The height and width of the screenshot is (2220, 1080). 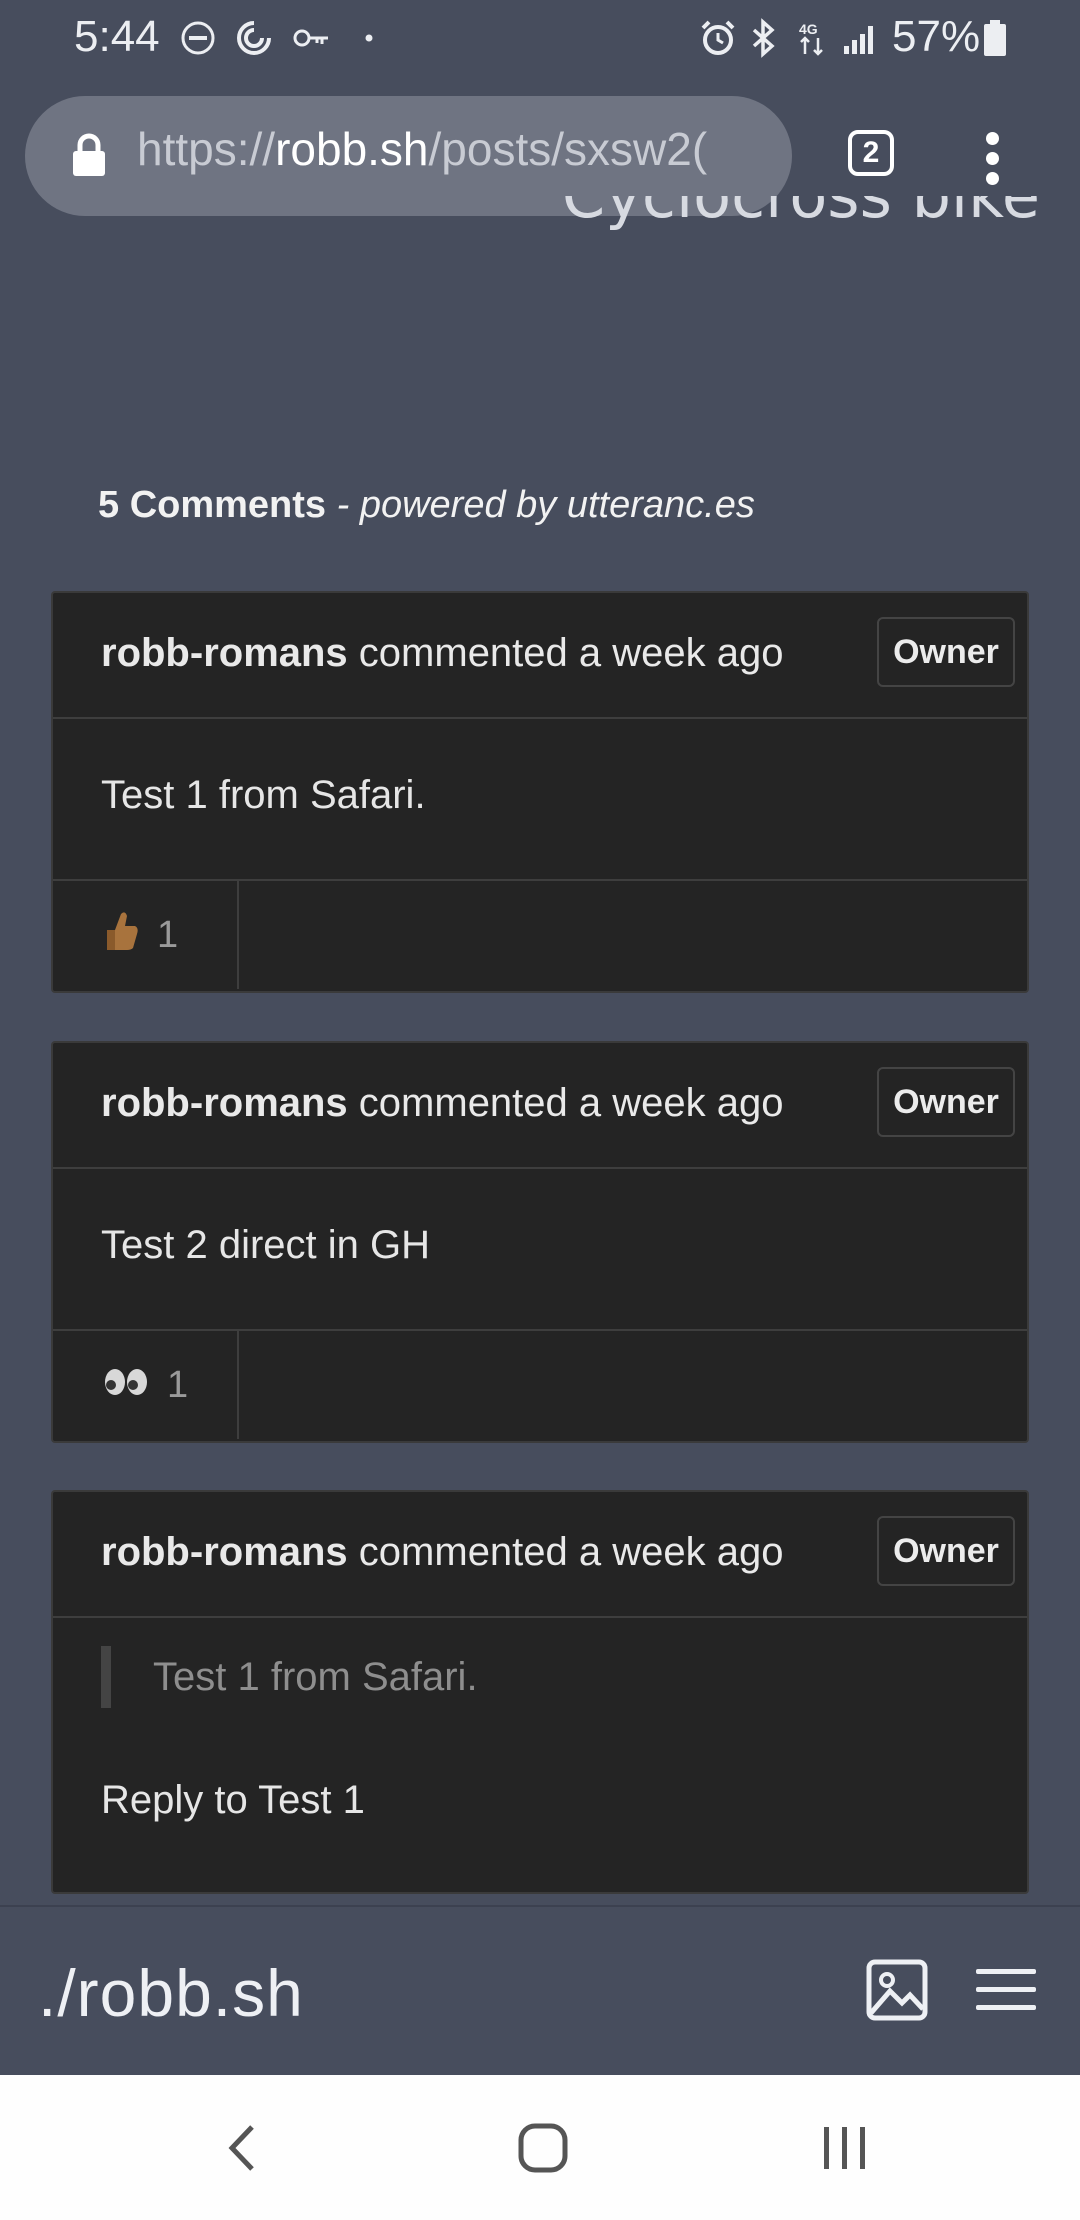 What do you see at coordinates (936, 36) in the screenshot?
I see `battery-percentage: 57%` at bounding box center [936, 36].